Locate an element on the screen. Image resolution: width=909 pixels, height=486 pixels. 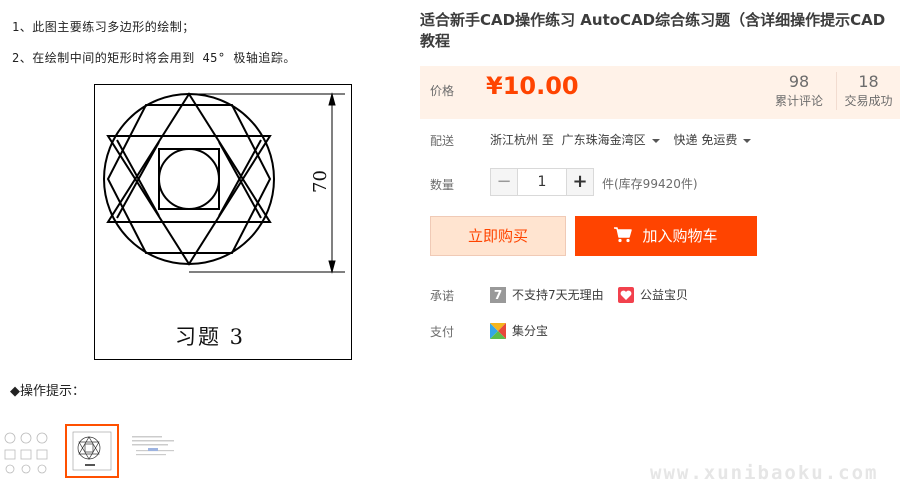
exercise-title: 习题 3 is located at coordinates (210, 337).